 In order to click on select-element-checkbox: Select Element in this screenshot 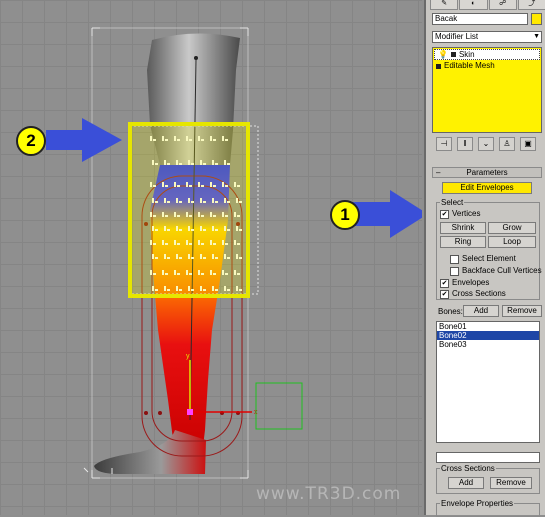, I will do `click(483, 259)`.